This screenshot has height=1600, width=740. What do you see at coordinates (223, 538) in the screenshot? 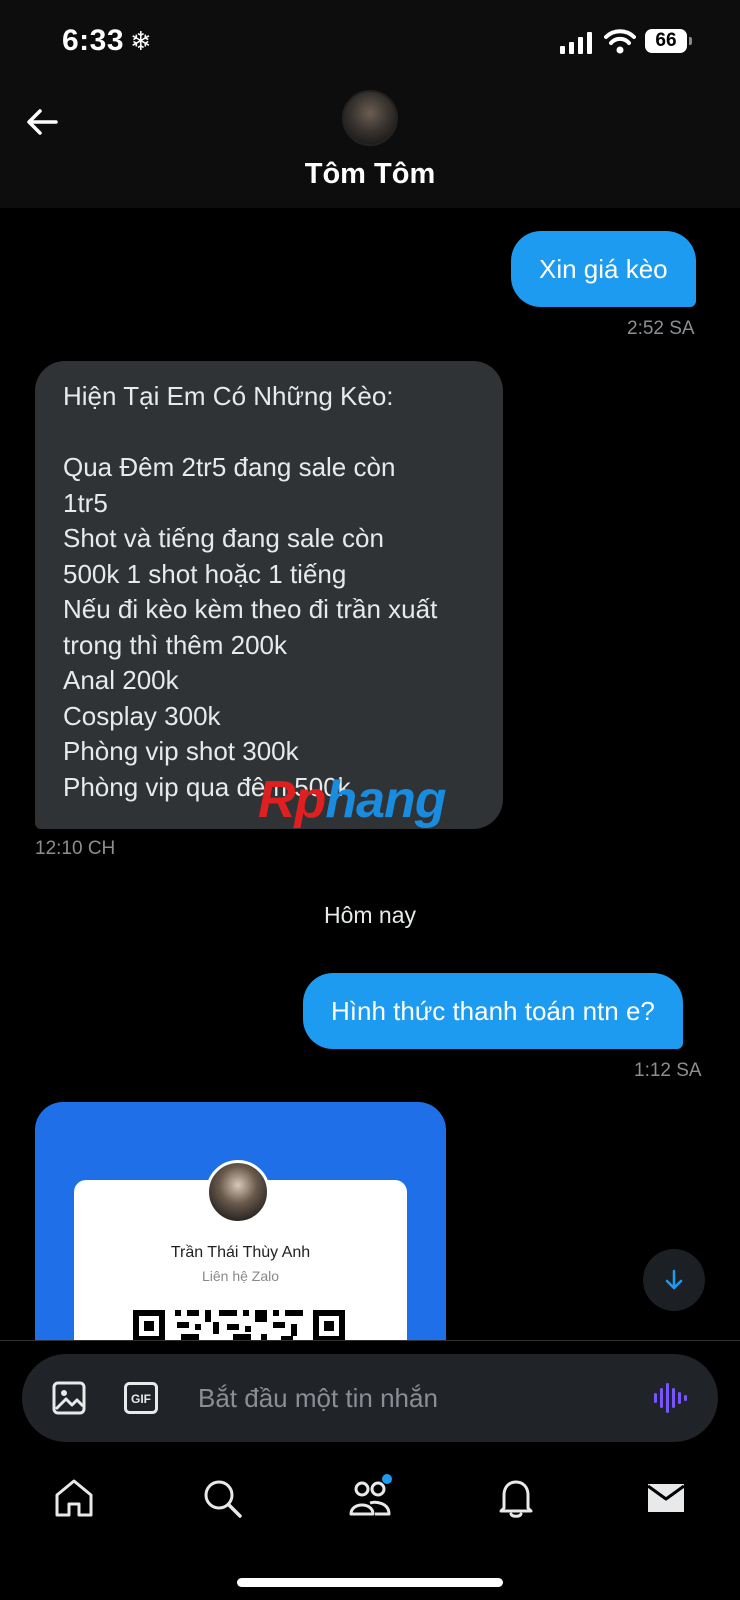
I see `message-line: Shot và tiếng đang sale còn` at bounding box center [223, 538].